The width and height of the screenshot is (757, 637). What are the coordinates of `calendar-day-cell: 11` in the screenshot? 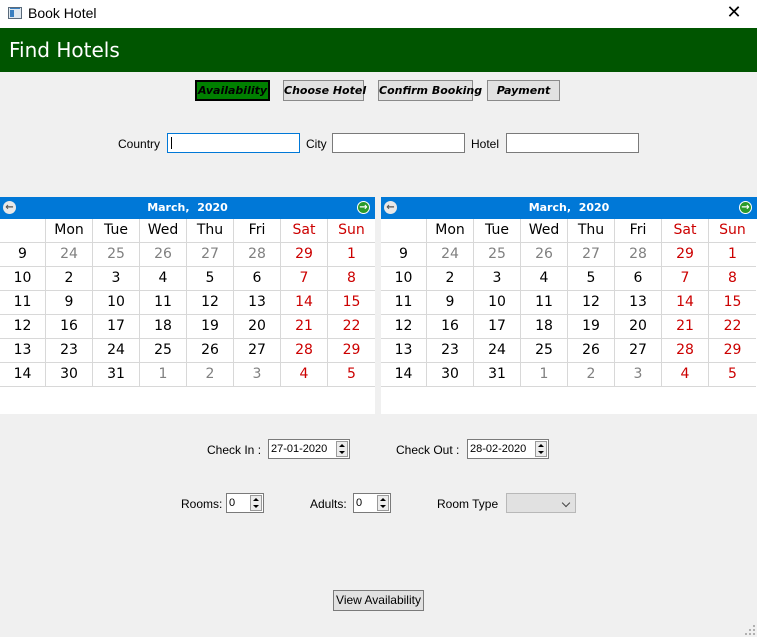 It's located at (163, 303).